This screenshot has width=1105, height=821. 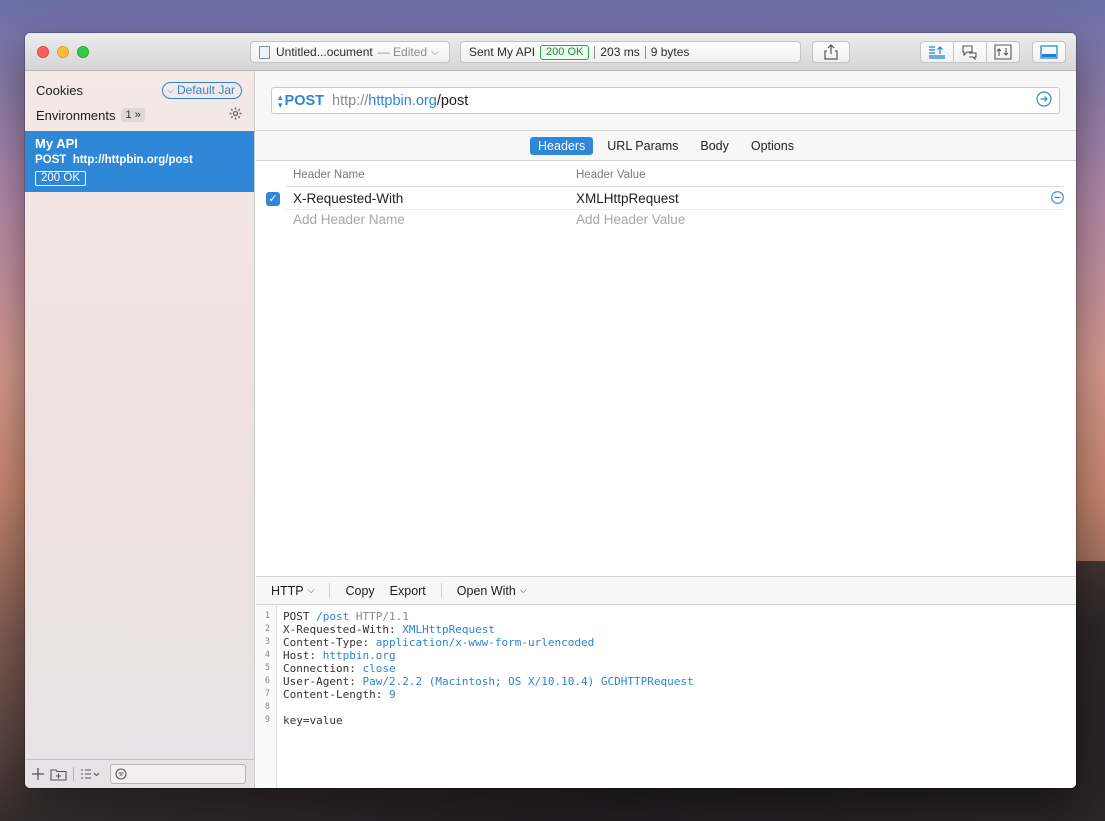 I want to click on line-number: 8, so click(x=267, y=707).